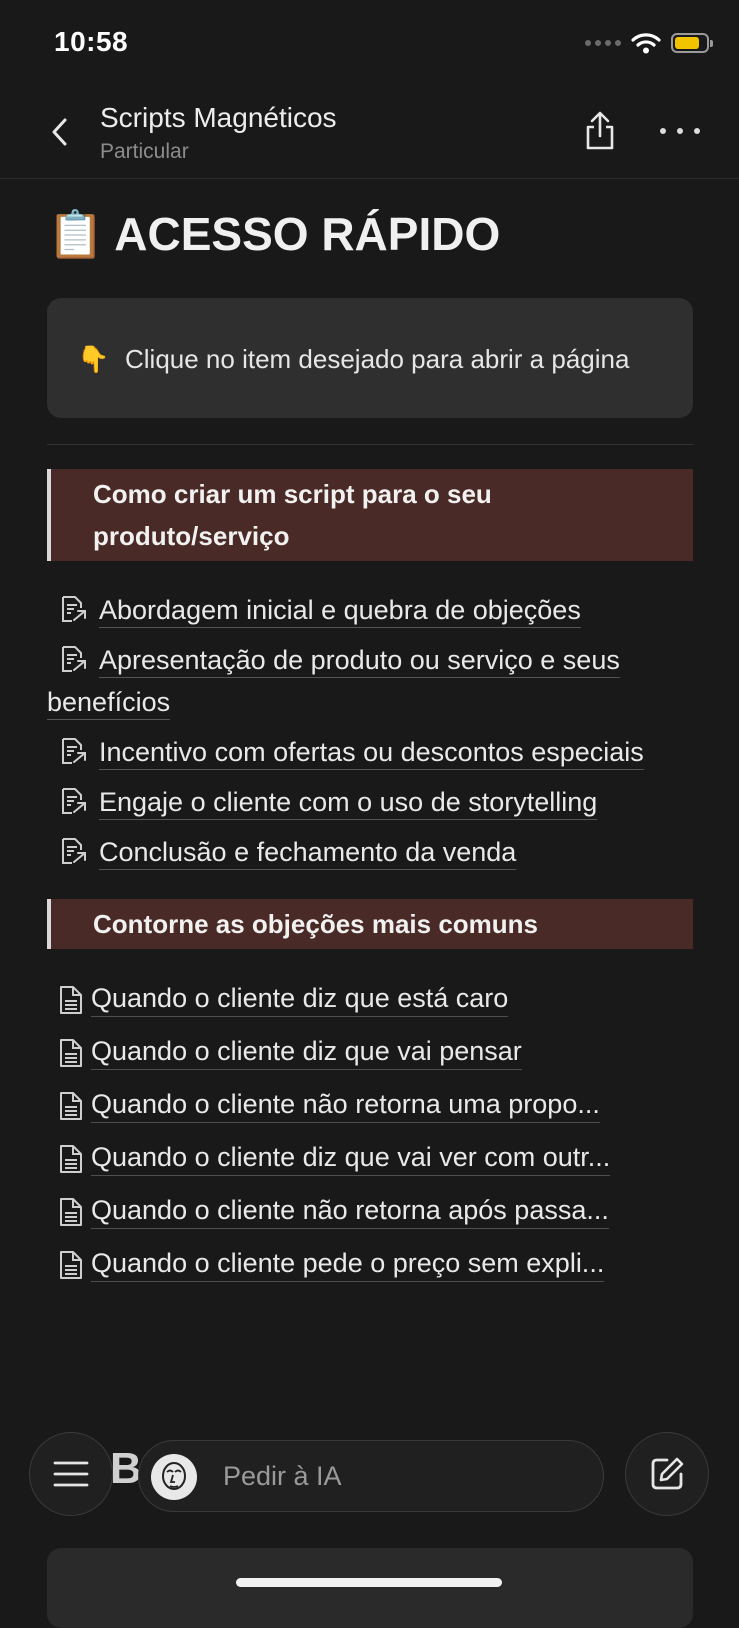 The height and width of the screenshot is (1628, 739). What do you see at coordinates (218, 117) in the screenshot?
I see `page-title: Scripts Magnéticos` at bounding box center [218, 117].